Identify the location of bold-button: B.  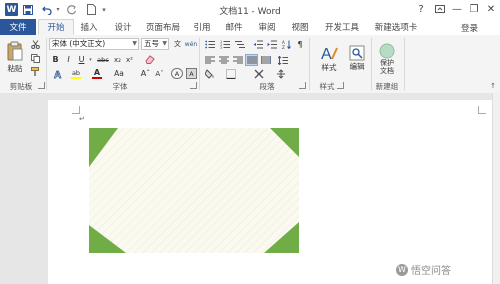
(55, 59).